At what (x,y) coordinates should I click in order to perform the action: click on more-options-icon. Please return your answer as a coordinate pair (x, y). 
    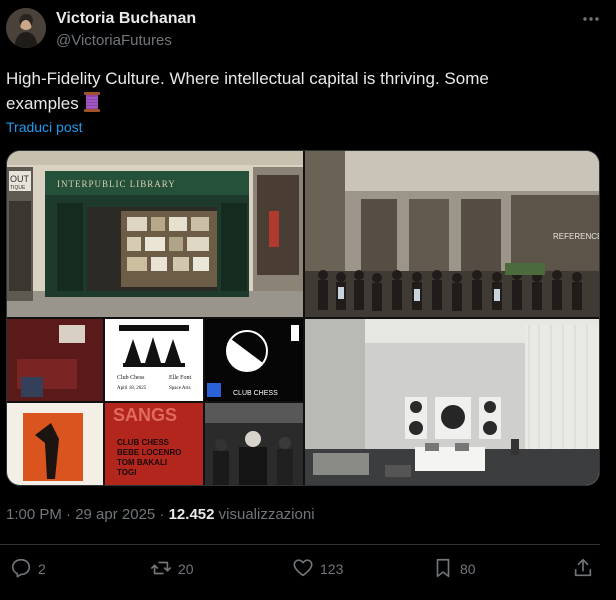
    Looking at the image, I should click on (591, 19).